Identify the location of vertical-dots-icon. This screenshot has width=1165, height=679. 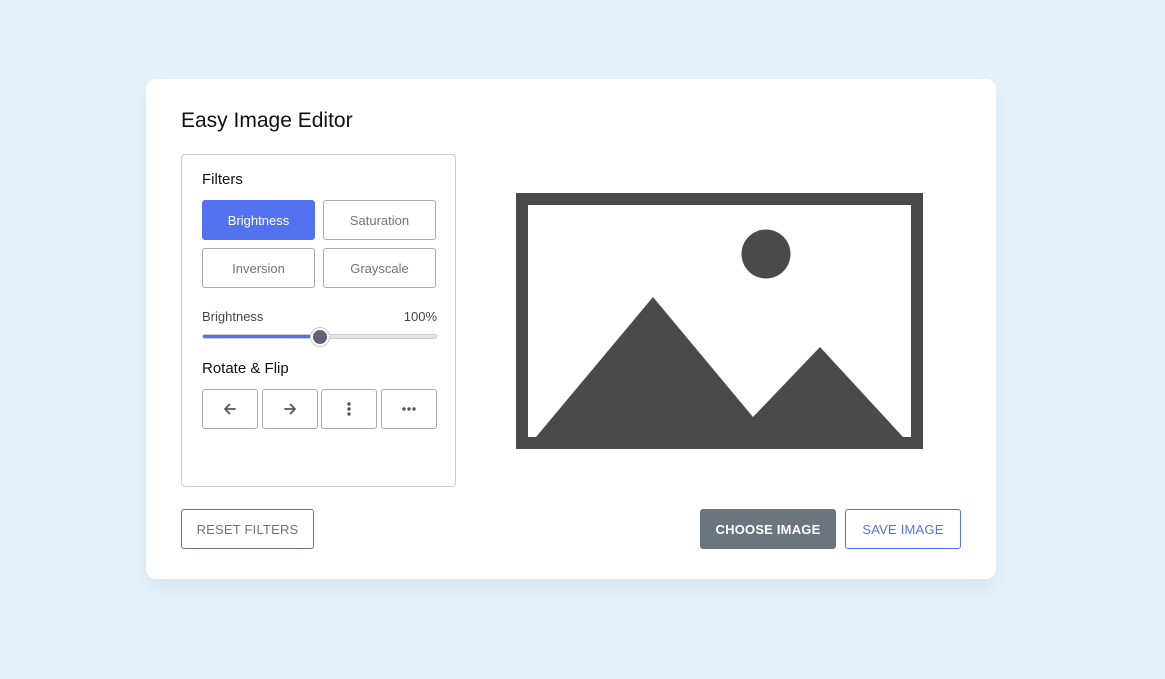
(349, 409).